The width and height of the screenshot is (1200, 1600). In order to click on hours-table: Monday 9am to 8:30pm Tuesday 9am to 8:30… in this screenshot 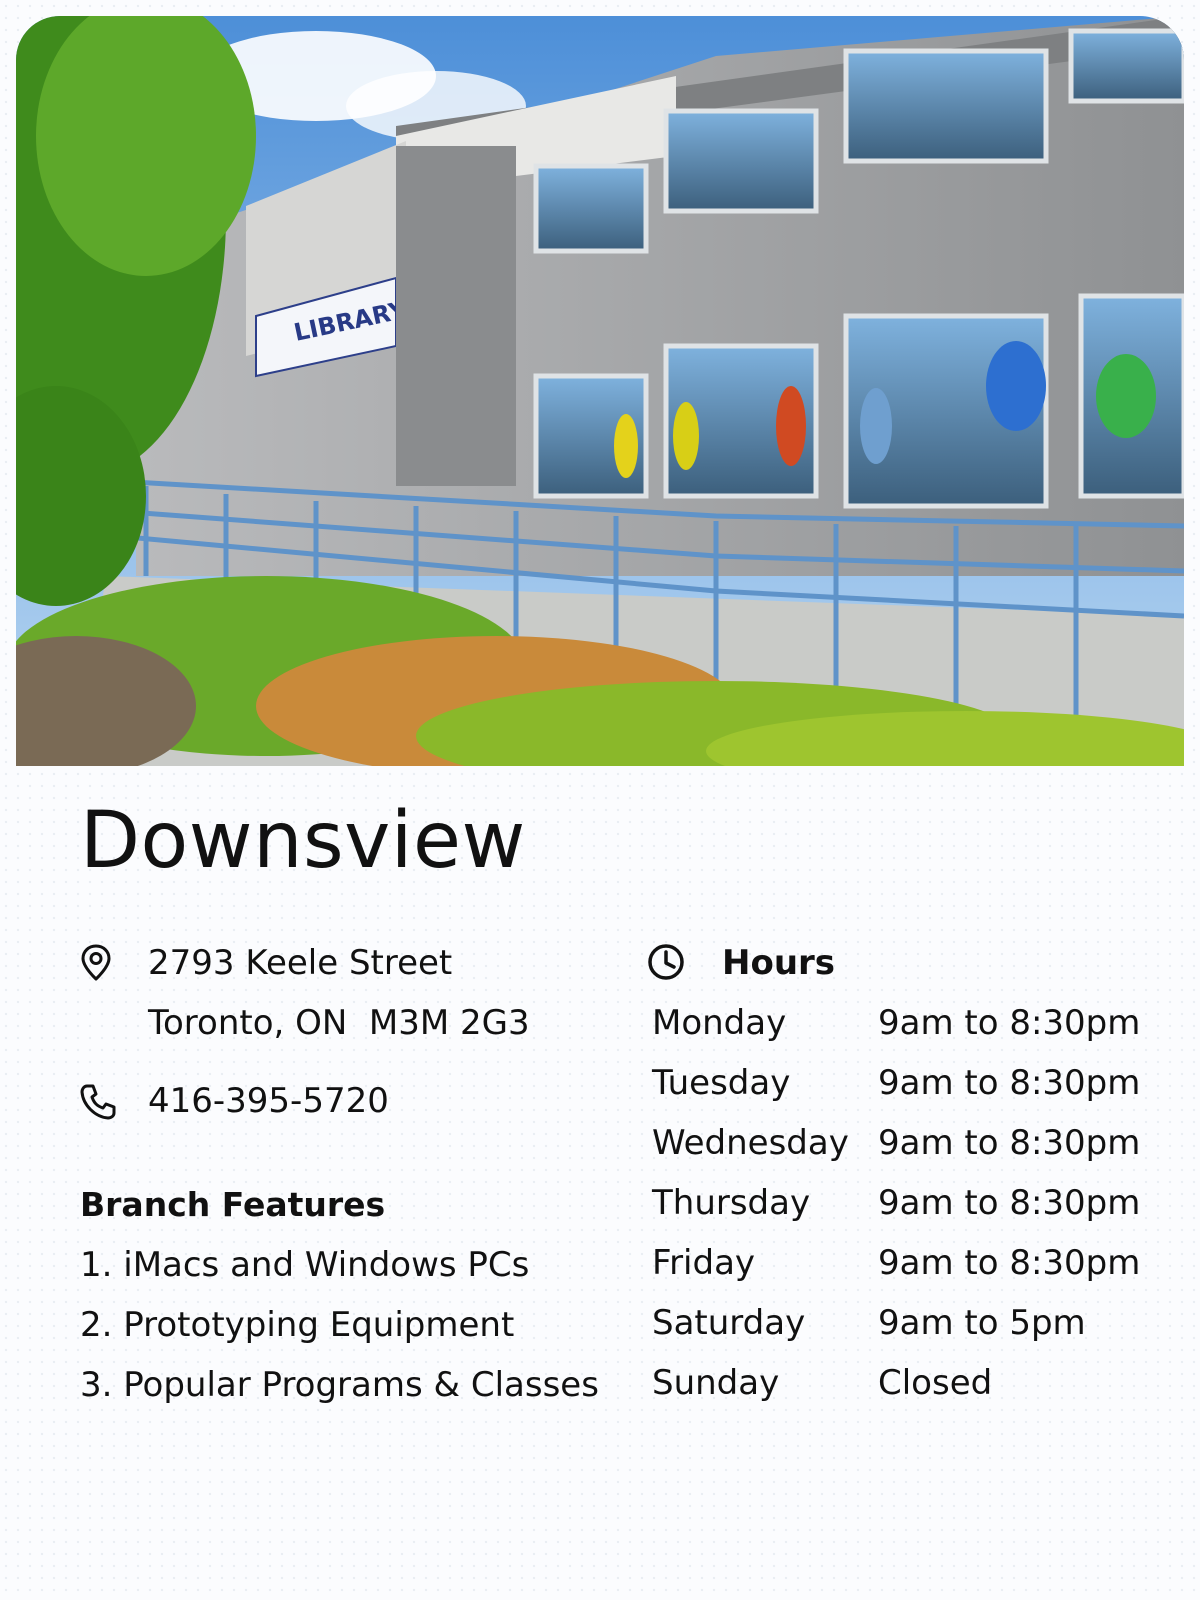, I will do `click(896, 1214)`.